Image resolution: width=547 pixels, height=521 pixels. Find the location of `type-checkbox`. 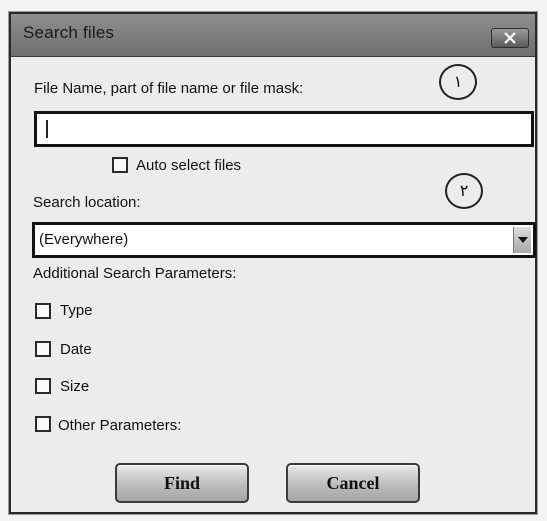

type-checkbox is located at coordinates (43, 311).